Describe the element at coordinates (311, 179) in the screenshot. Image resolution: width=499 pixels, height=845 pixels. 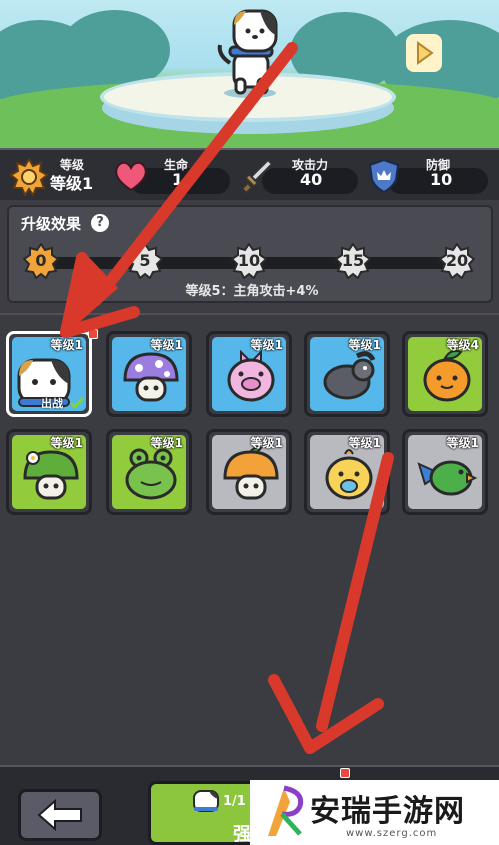
I see `attack-value: 40` at that location.